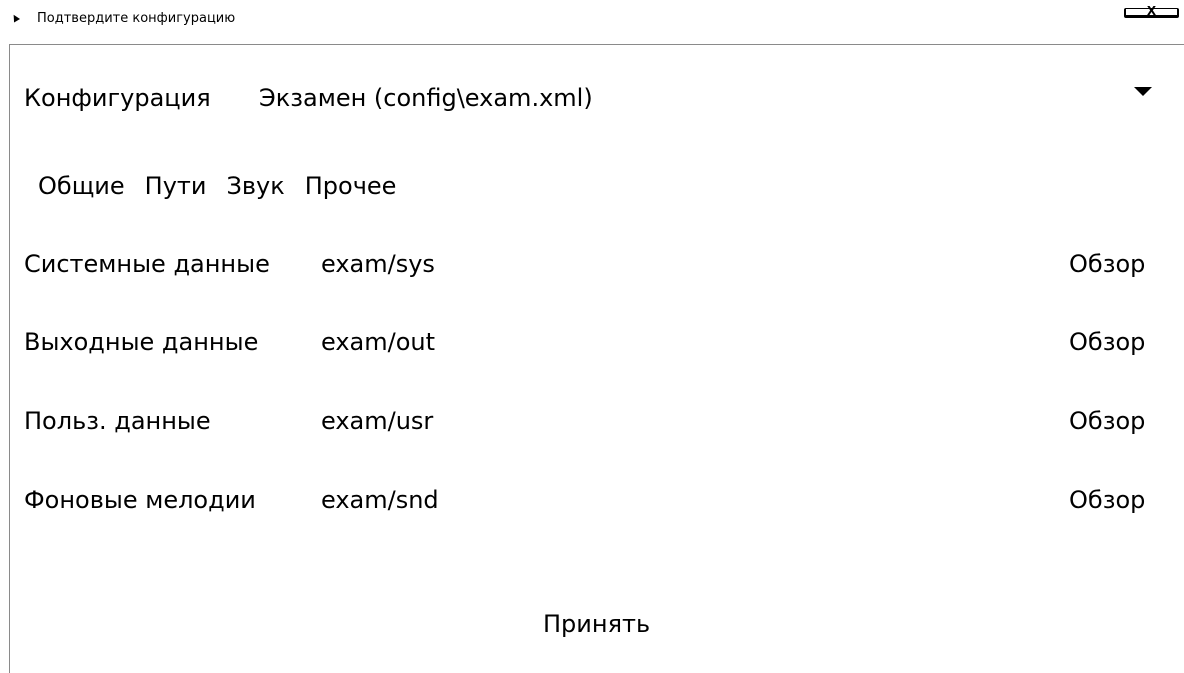 The image size is (1184, 673). Describe the element at coordinates (596, 624) in the screenshot. I see `accept-button: Принять` at that location.